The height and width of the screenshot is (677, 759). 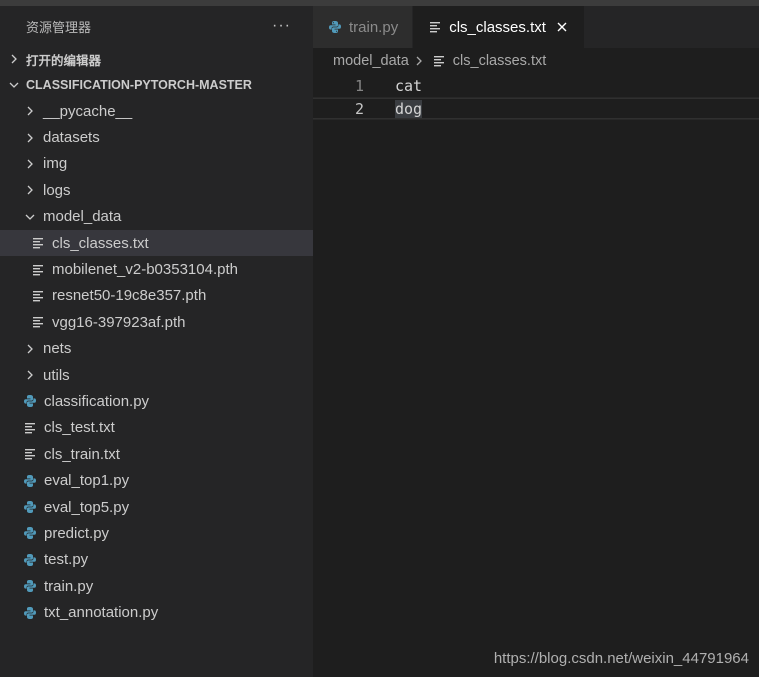 What do you see at coordinates (156, 26) in the screenshot?
I see `explorer-header: 资源管理器 ···` at bounding box center [156, 26].